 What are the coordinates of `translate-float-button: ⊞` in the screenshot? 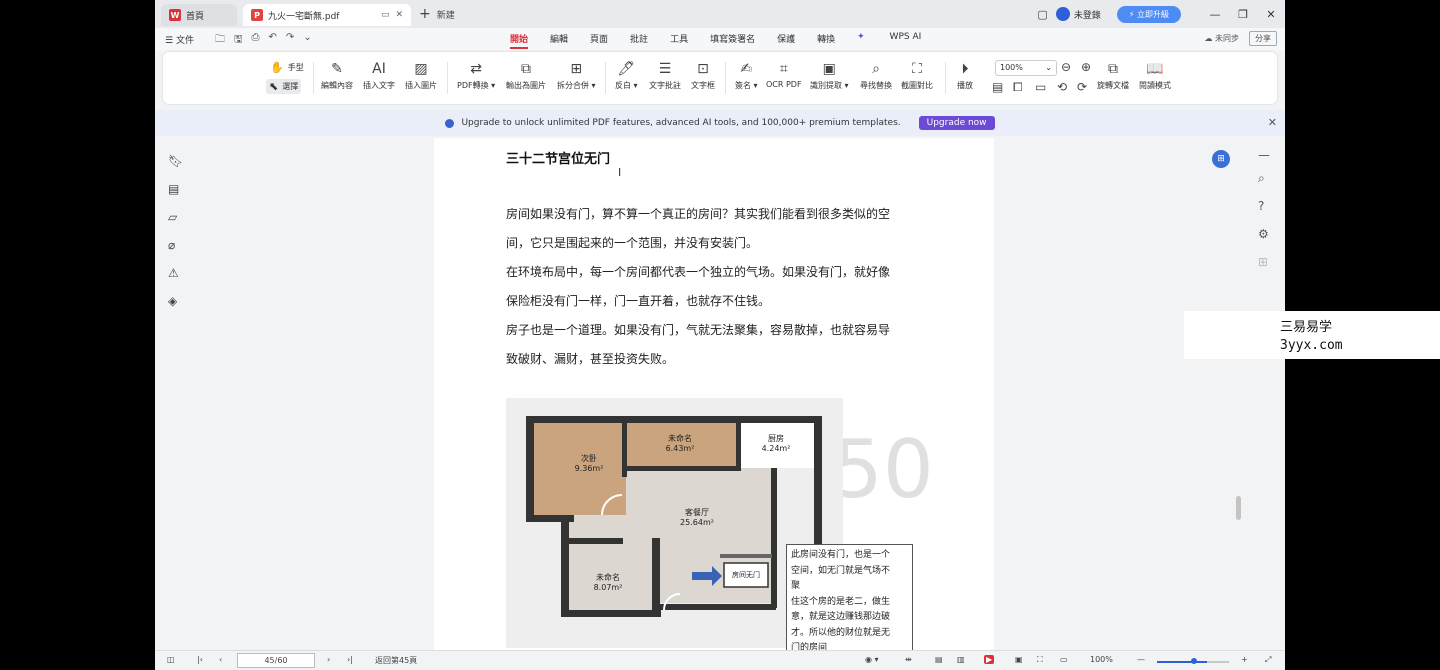 It's located at (1221, 159).